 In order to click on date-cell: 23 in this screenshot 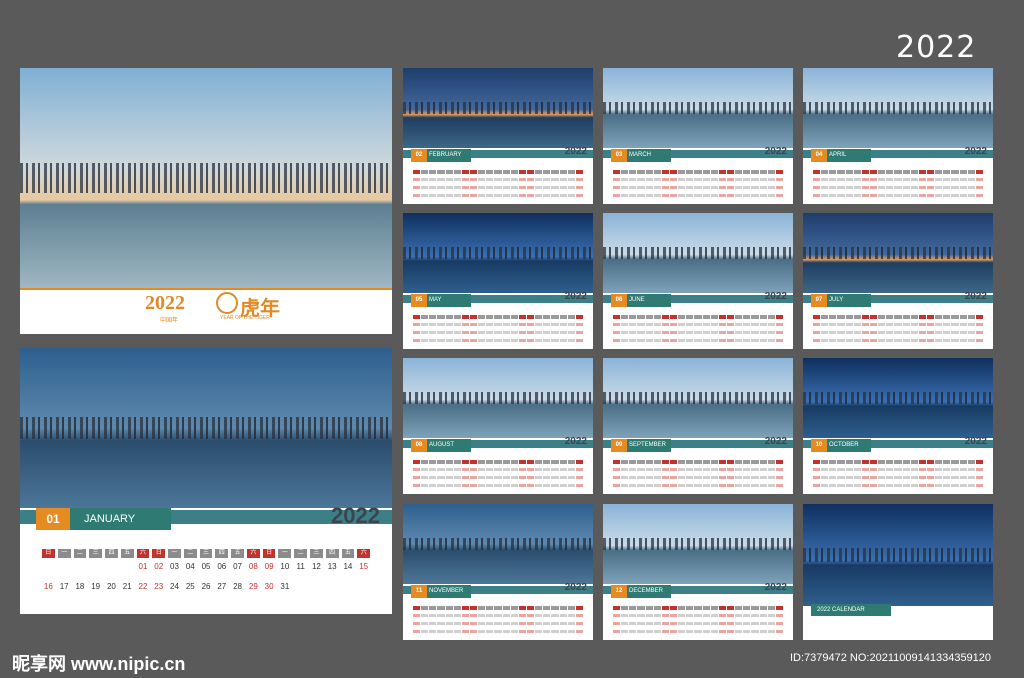, I will do `click(159, 586)`.